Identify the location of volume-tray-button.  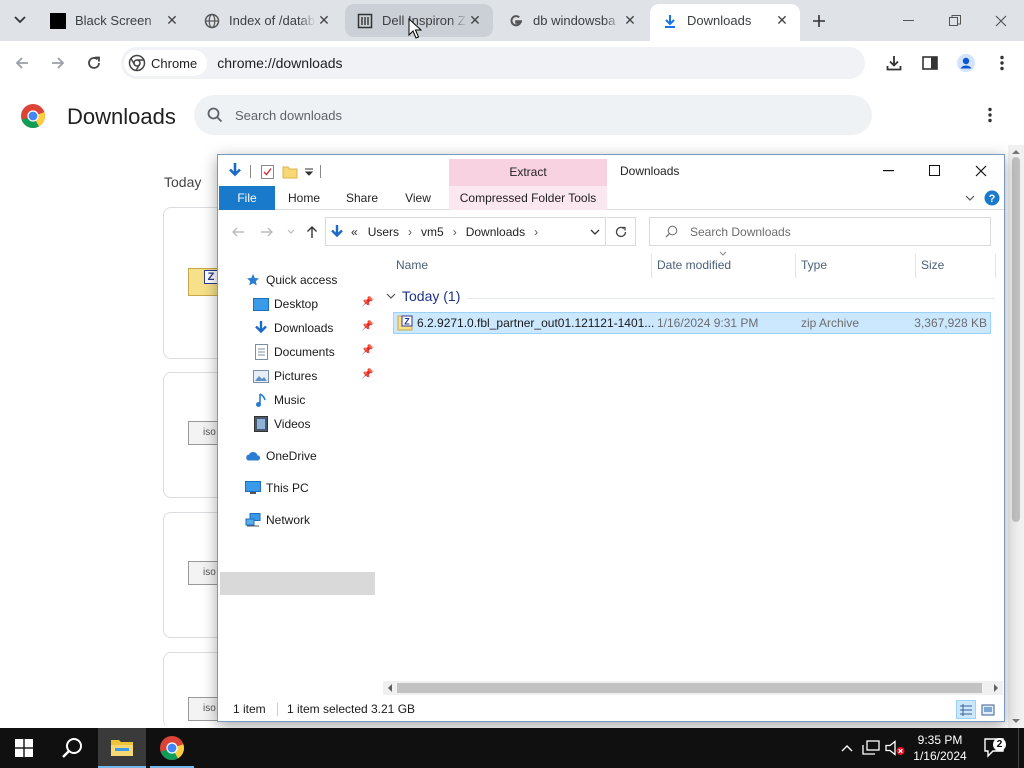
(895, 748).